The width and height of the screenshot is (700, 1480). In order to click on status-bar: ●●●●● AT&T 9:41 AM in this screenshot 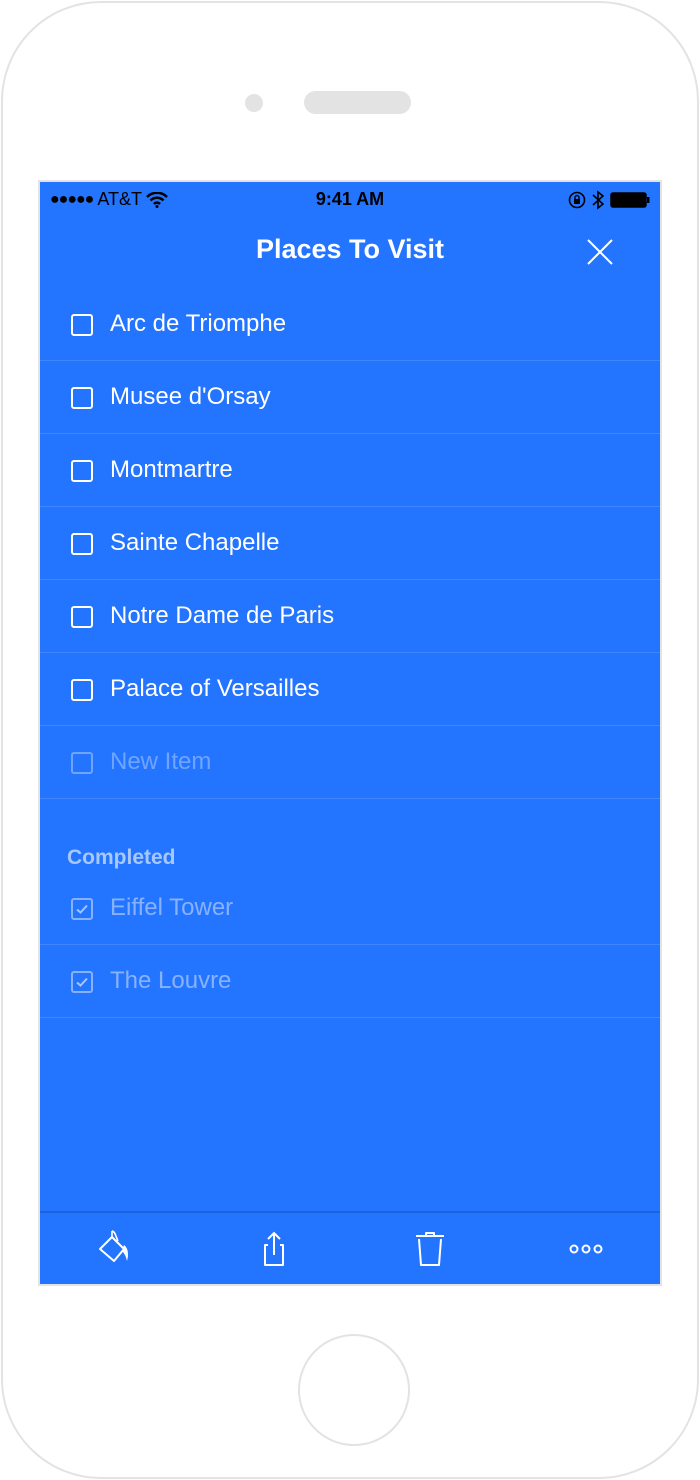, I will do `click(350, 199)`.